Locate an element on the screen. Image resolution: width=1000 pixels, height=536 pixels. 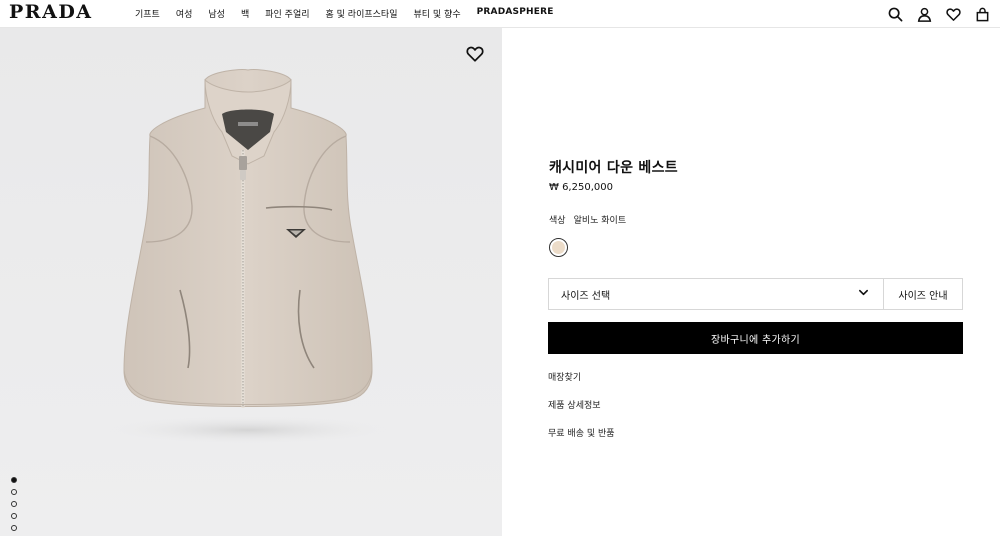
size-select-dropdown: 사이즈 선택 is located at coordinates (716, 294).